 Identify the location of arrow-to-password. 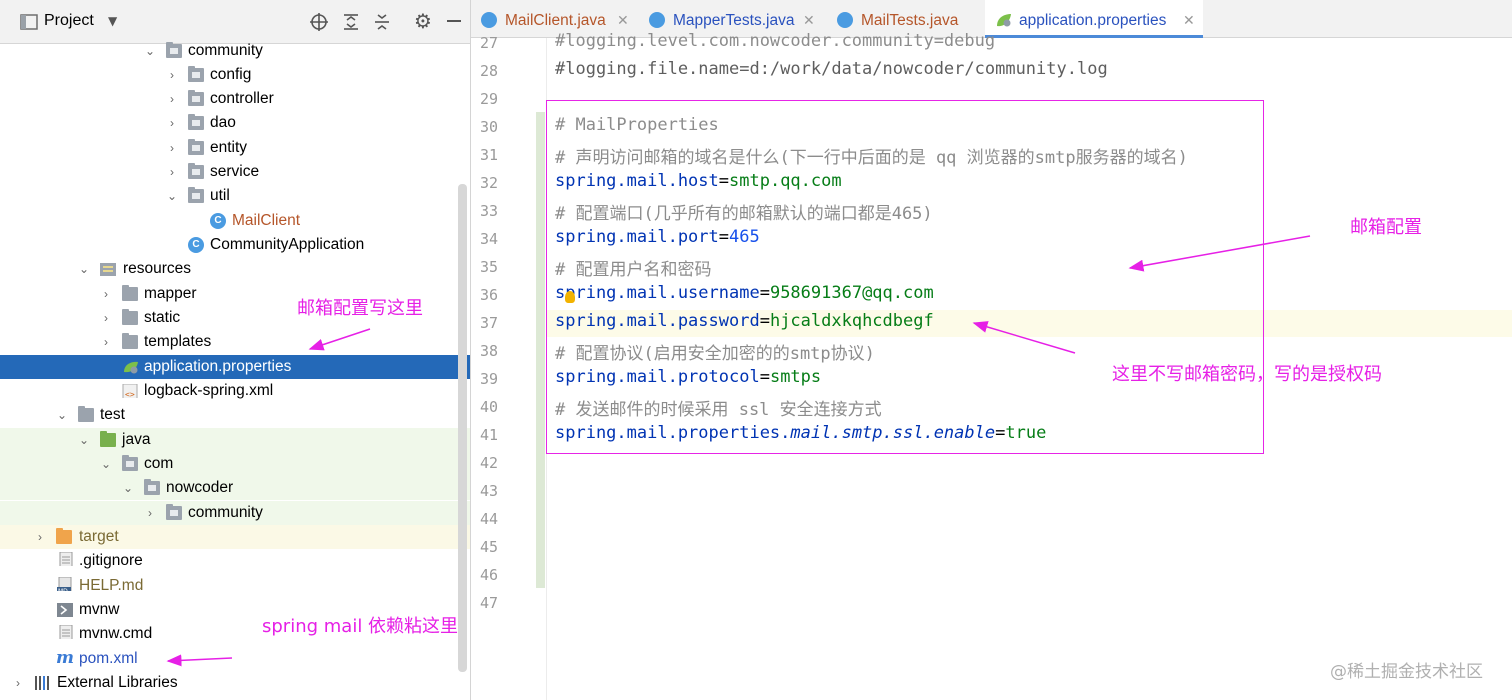
(1024, 337).